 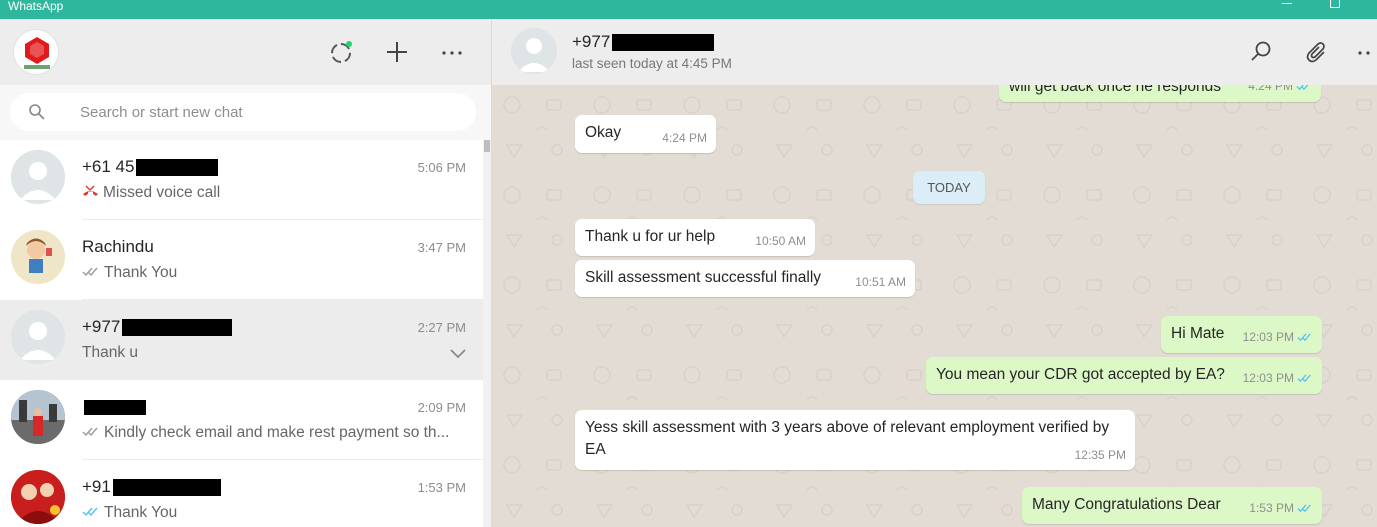 I want to click on window-titlebar: WhatsApp, so click(x=688, y=9).